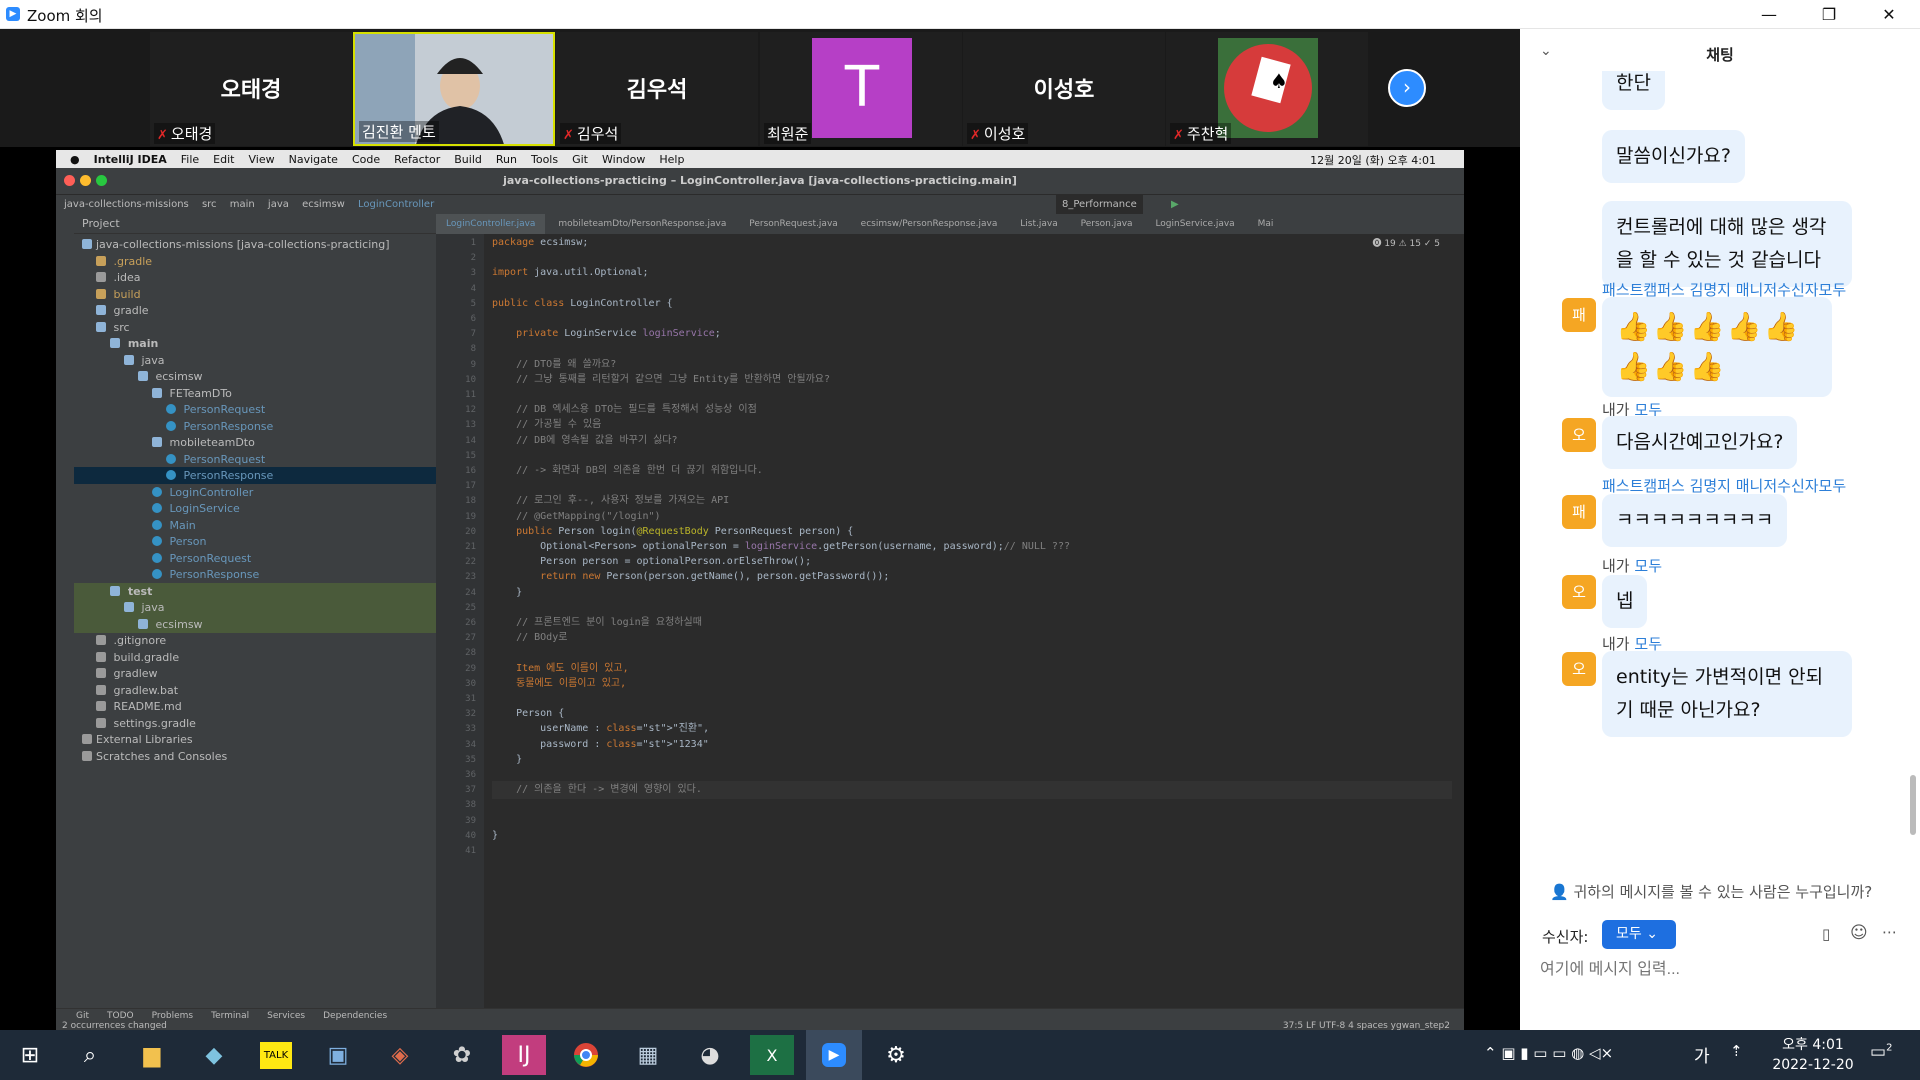 The width and height of the screenshot is (1920, 1080). I want to click on tool-button-git: Git, so click(82, 1016).